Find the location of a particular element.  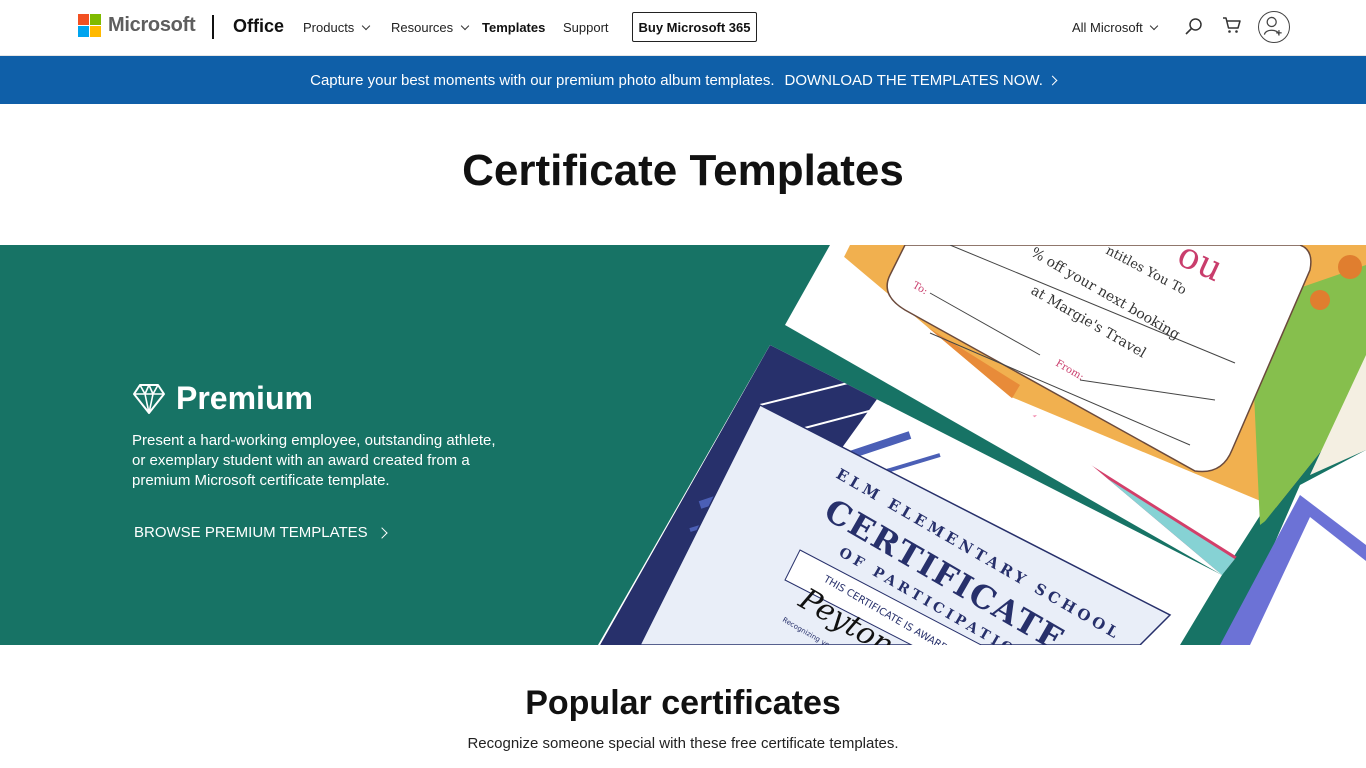

nav-products: Products is located at coordinates (337, 27).